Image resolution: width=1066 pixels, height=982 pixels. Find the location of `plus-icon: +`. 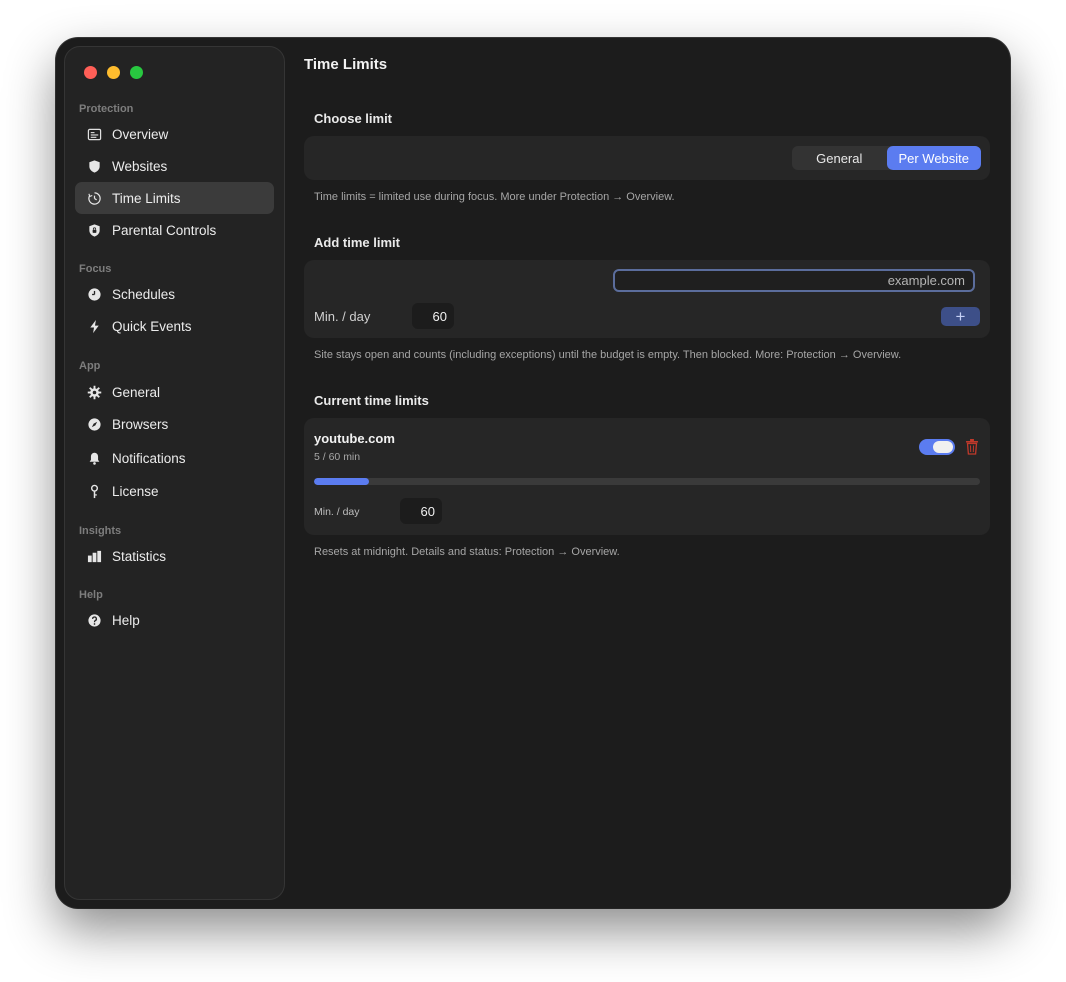

plus-icon: + is located at coordinates (960, 316).